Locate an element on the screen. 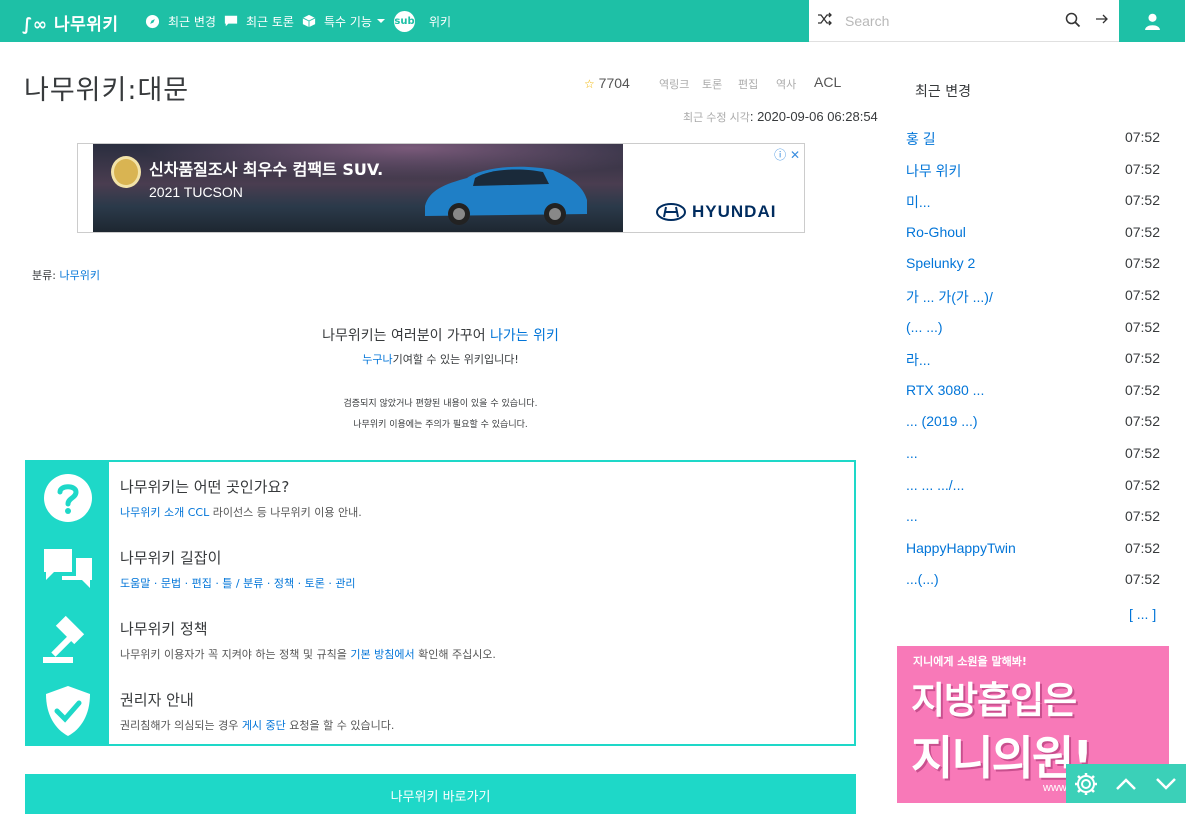 This screenshot has height=814, width=1200. ad-brand: HYUNDAI is located at coordinates (716, 212).